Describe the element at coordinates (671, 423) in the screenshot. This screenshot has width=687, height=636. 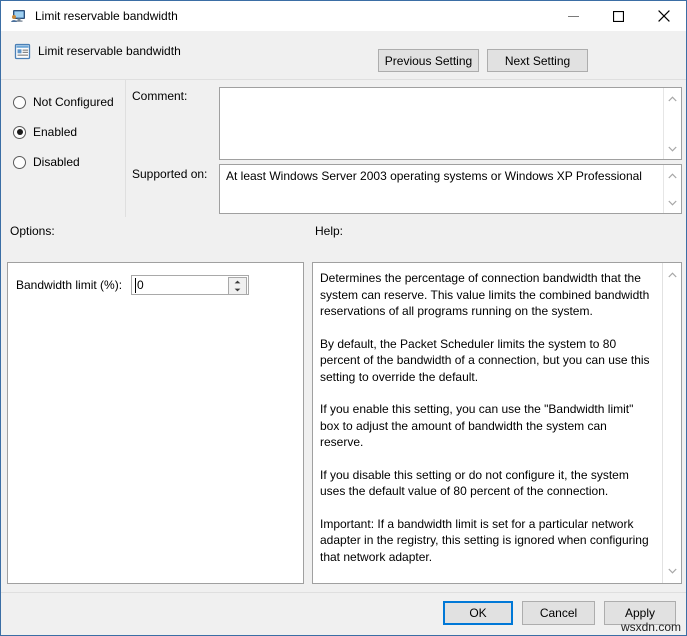
I see `help-scrollbar` at that location.